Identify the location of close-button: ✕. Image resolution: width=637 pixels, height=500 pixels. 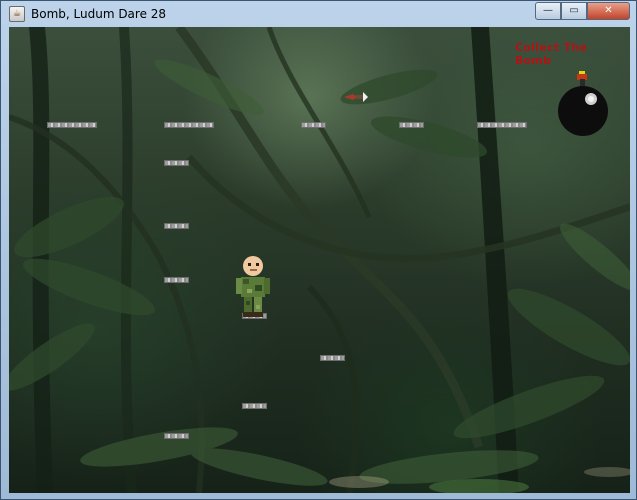
(608, 11).